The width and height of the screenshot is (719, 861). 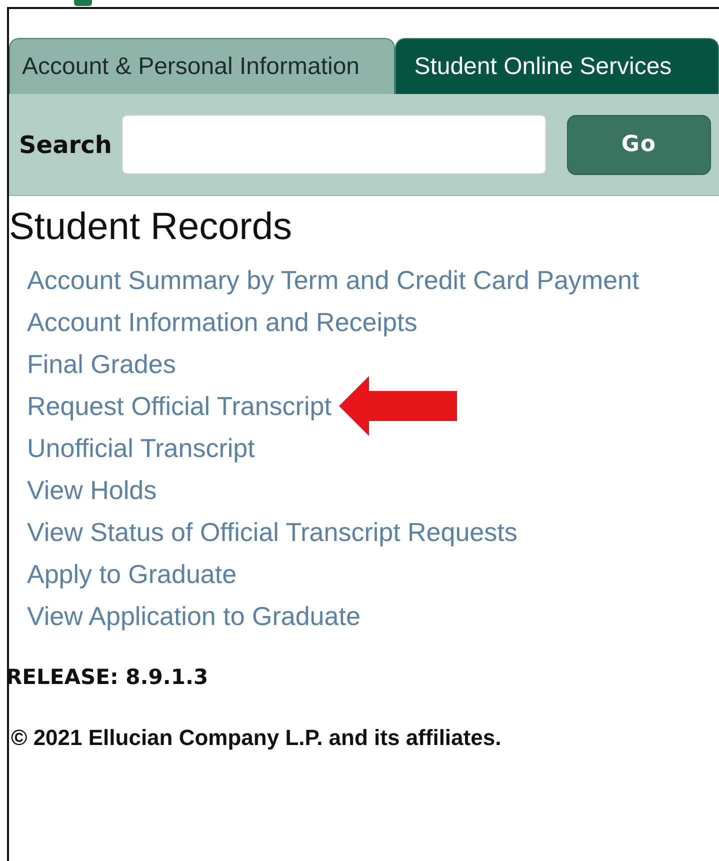 What do you see at coordinates (83, 3) in the screenshot?
I see `logo-mark` at bounding box center [83, 3].